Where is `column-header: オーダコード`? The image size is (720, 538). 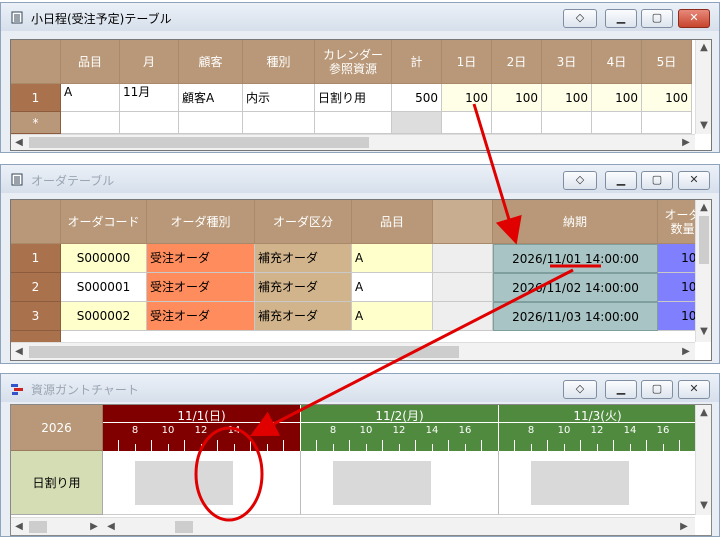
column-header: オーダコード is located at coordinates (104, 222).